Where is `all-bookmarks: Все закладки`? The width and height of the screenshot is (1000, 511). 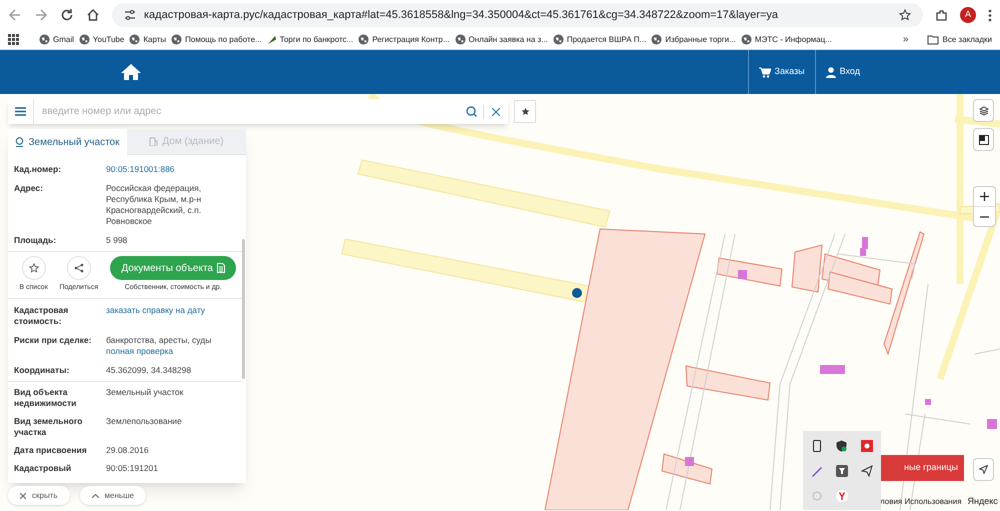
all-bookmarks: Все закладки is located at coordinates (967, 40).